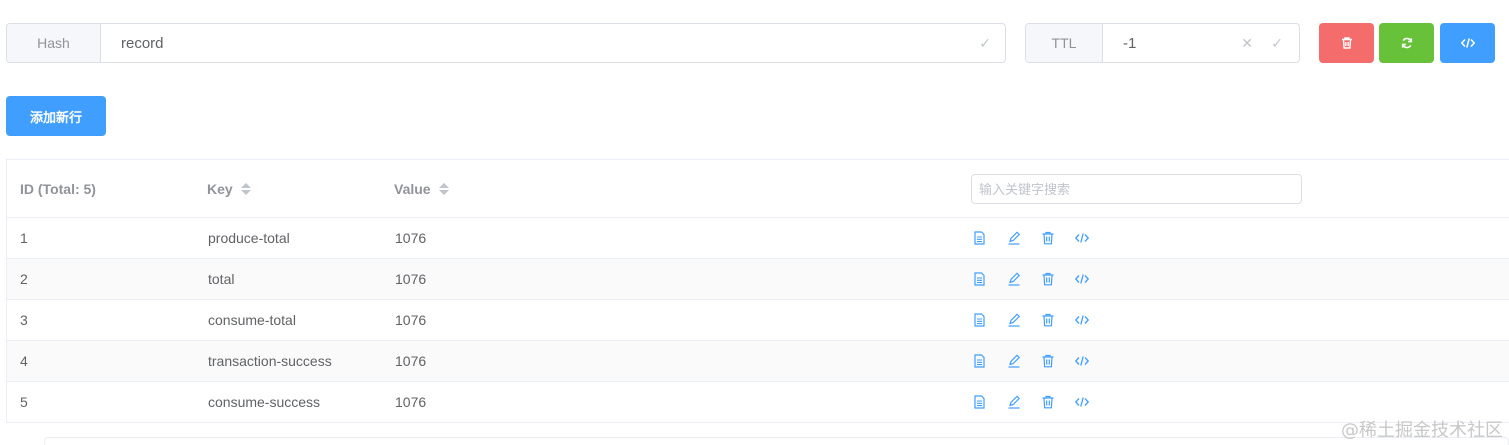 Image resolution: width=1509 pixels, height=445 pixels. What do you see at coordinates (24, 361) in the screenshot?
I see `row-id: 4` at bounding box center [24, 361].